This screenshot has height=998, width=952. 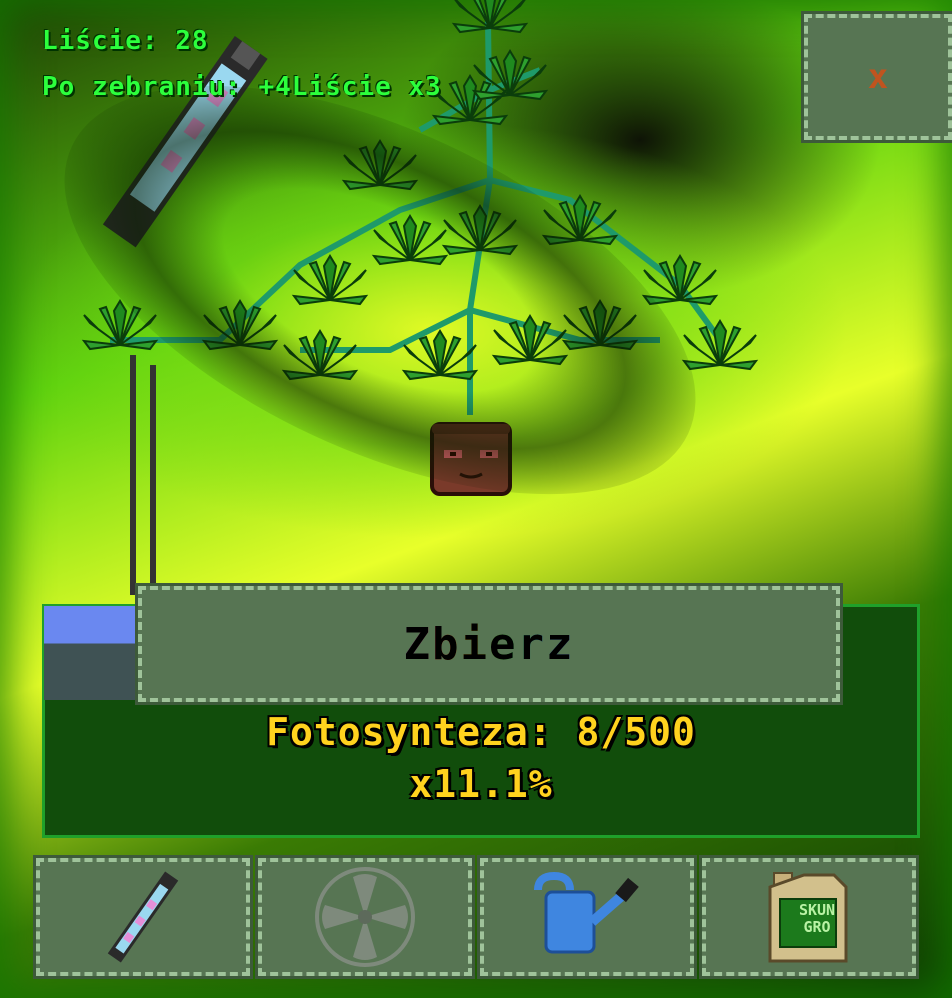 I want to click on water-level-bar, so click(x=92, y=653).